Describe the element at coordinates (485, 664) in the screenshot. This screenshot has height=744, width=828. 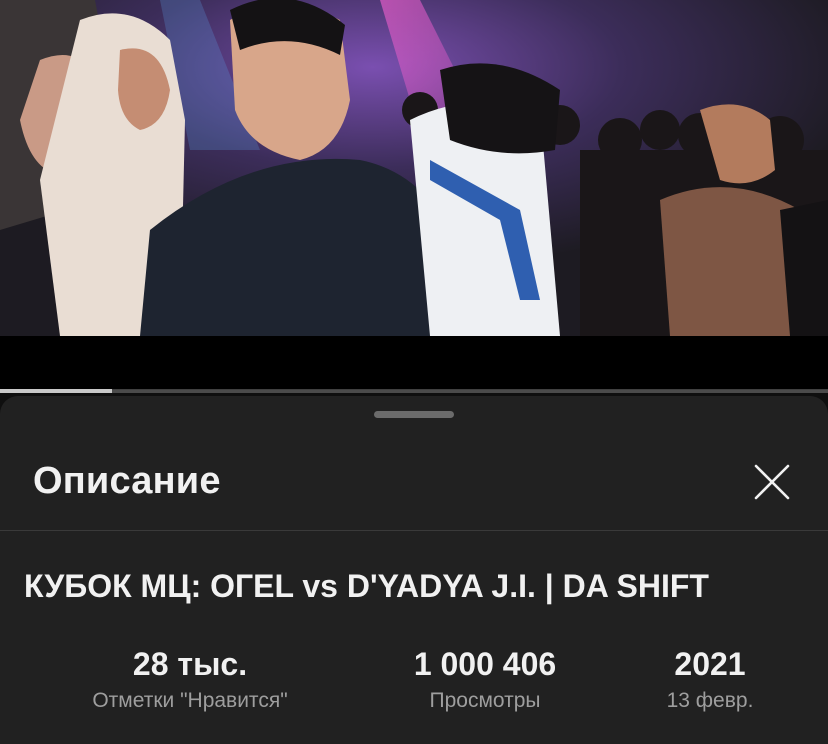
I see `views-count: 1 000 406` at that location.